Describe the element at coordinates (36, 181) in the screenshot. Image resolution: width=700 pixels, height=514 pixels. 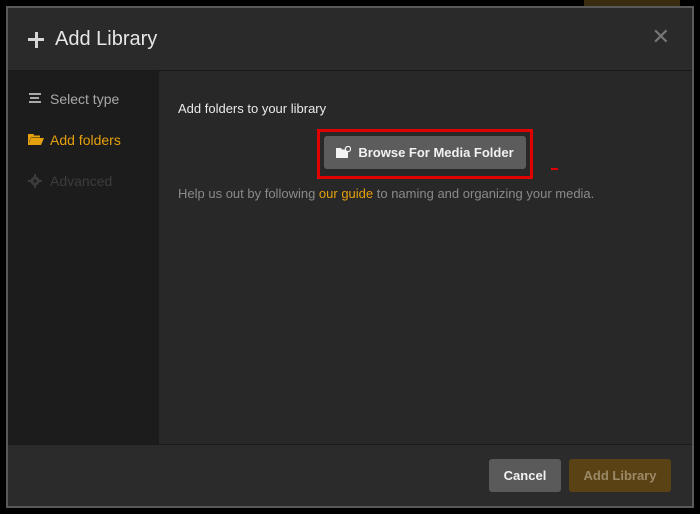
I see `gear-icon` at that location.